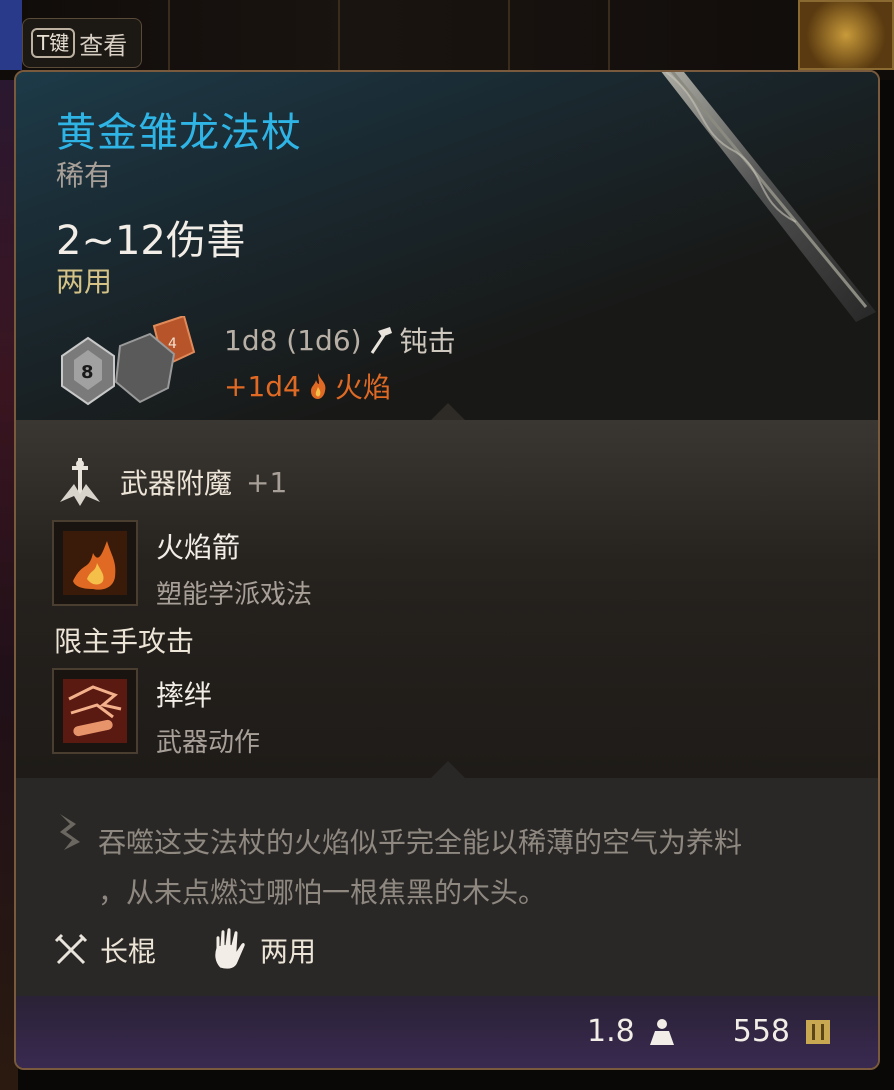  I want to click on damage-dice: 1d8 (1d6), so click(293, 340).